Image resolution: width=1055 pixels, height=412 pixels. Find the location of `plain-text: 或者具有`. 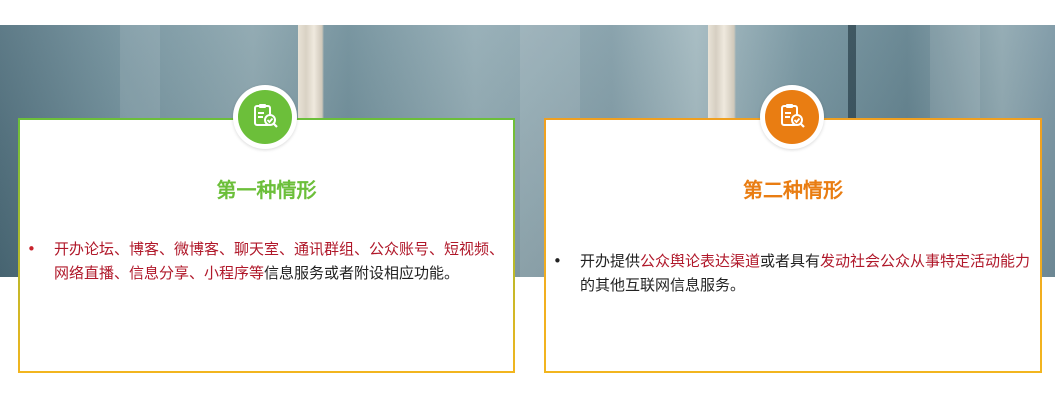

plain-text: 或者具有 is located at coordinates (790, 261).